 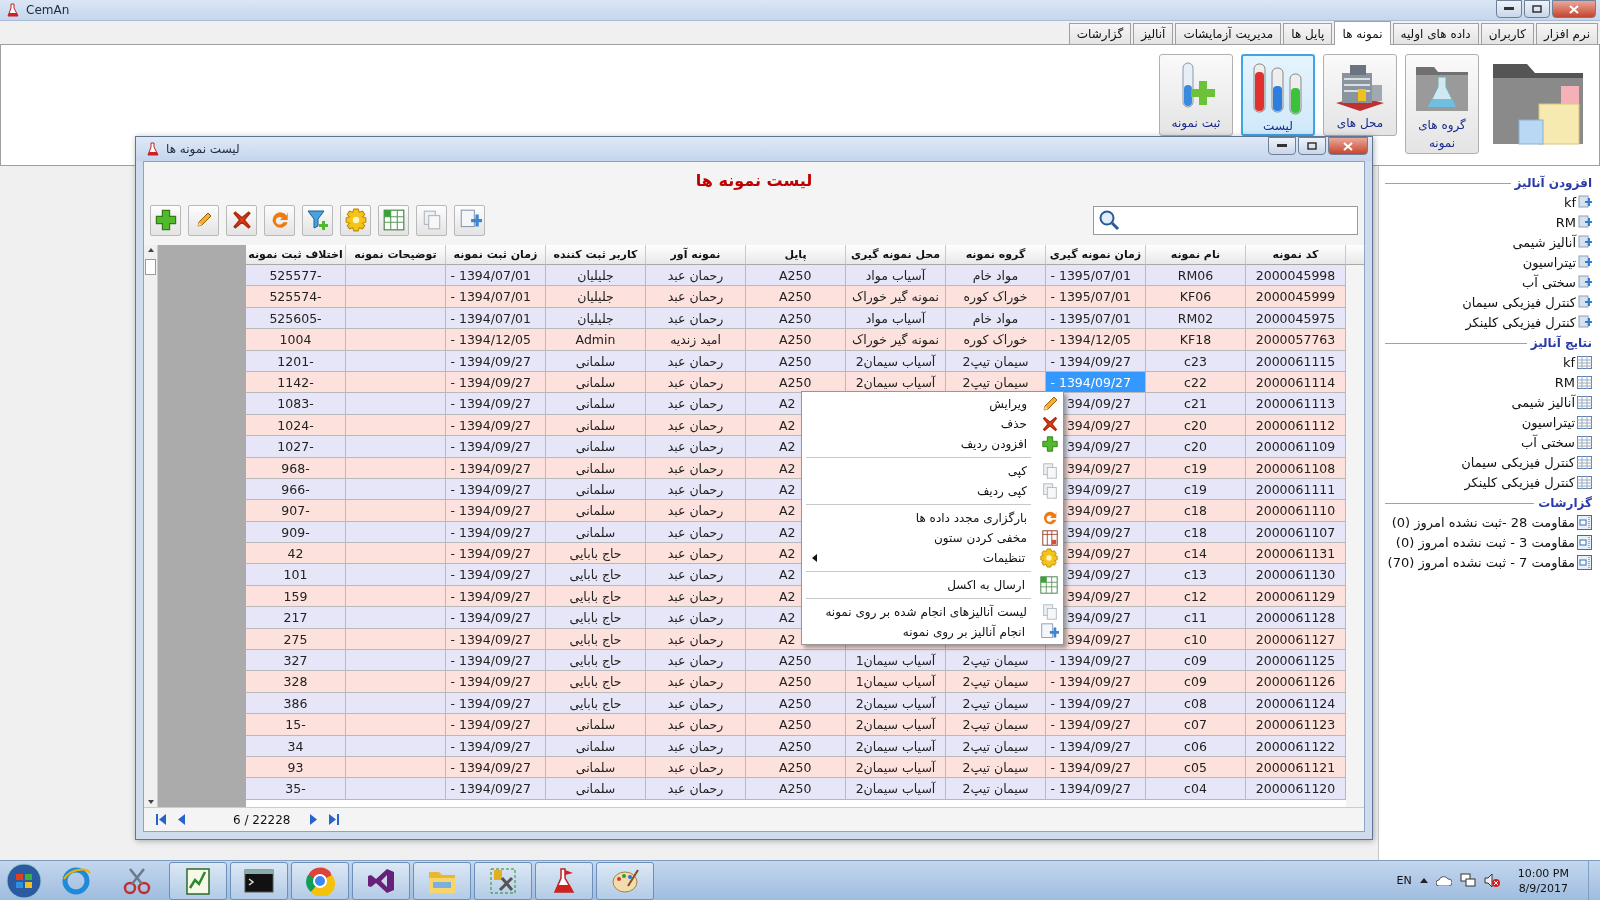 I want to click on tab: داده های اولیه, so click(x=1435, y=33).